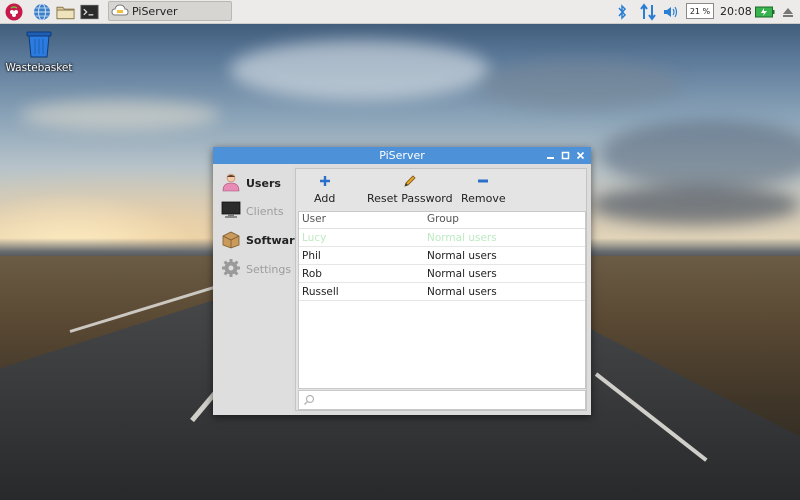 The image size is (800, 500). Describe the element at coordinates (671, 11) in the screenshot. I see `volume-icon` at that location.